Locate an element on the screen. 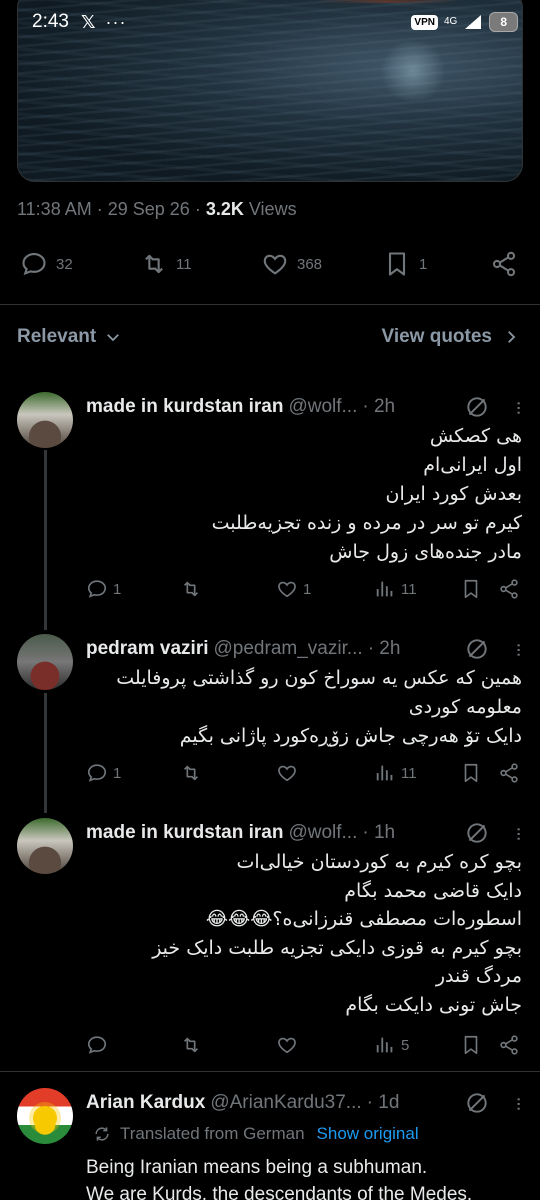 This screenshot has width=540, height=1200. author-name: pedram vaziri is located at coordinates (147, 649).